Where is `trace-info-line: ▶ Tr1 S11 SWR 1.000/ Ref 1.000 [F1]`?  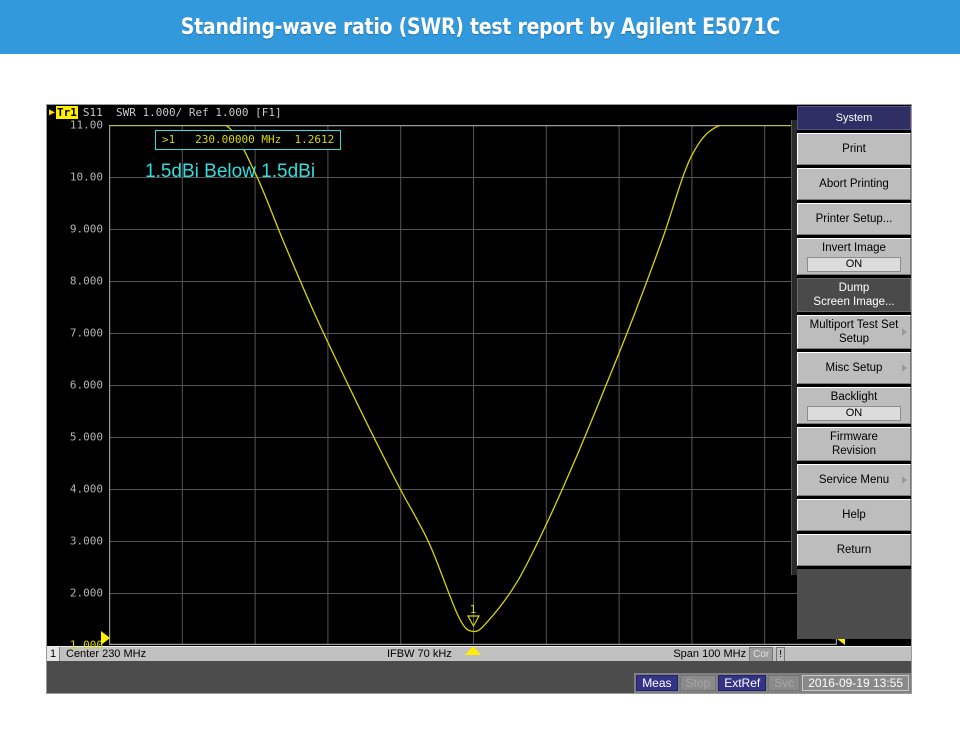
trace-info-line: ▶ Tr1 S11 SWR 1.000/ Ref 1.000 [F1] is located at coordinates (164, 112).